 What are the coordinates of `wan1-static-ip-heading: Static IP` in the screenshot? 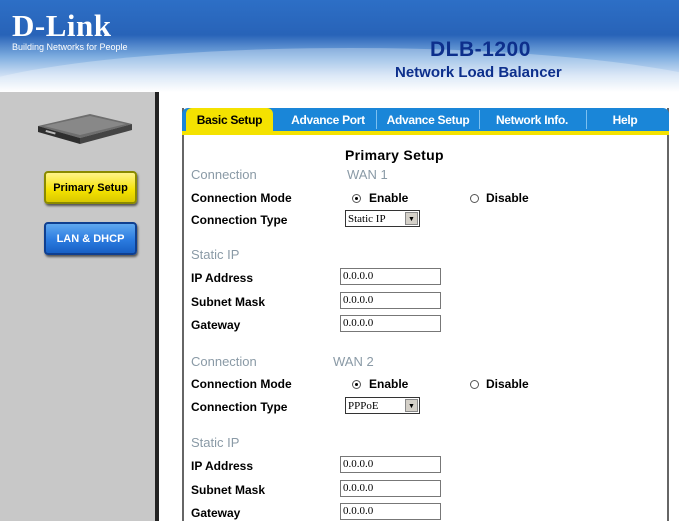 It's located at (215, 254).